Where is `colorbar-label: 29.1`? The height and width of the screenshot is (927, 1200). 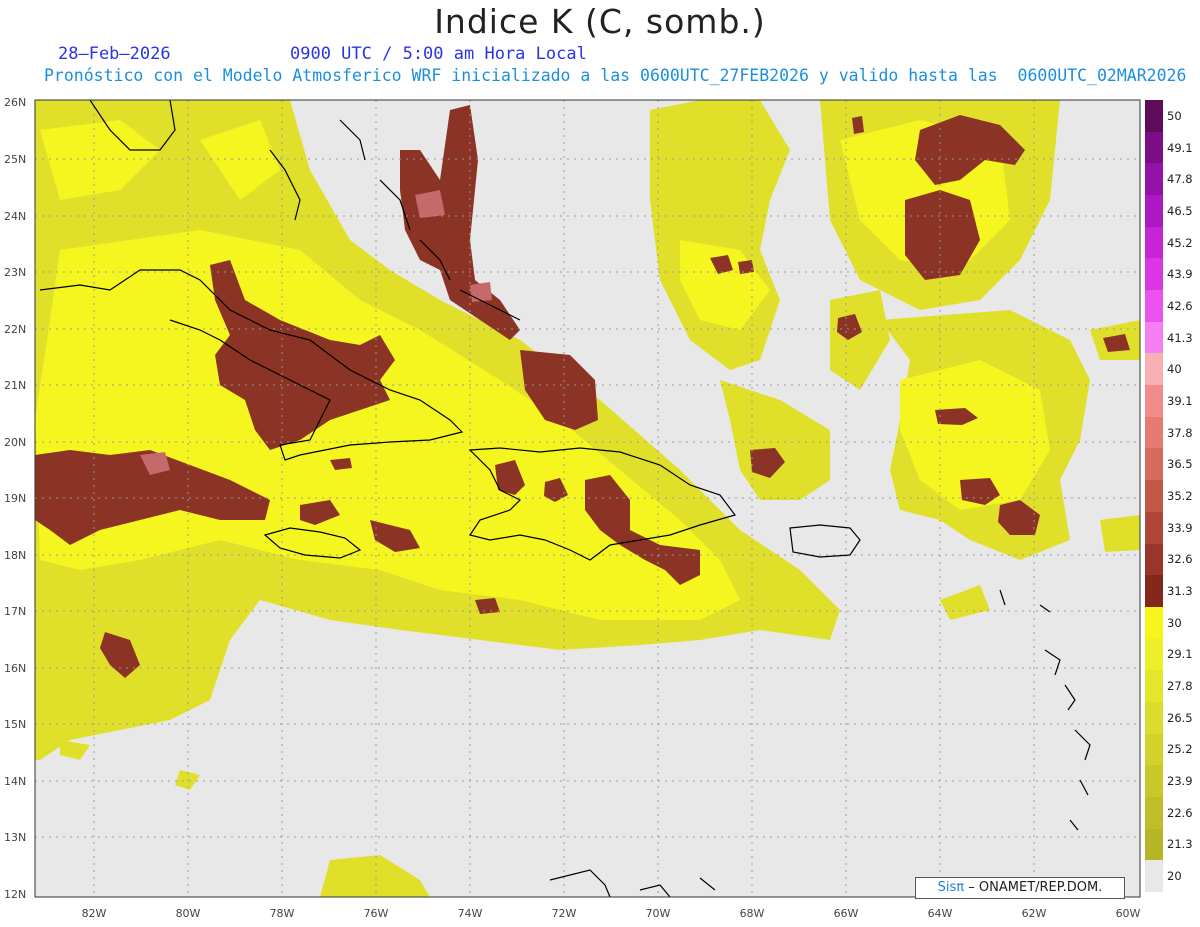
colorbar-label: 29.1 is located at coordinates (1180, 654).